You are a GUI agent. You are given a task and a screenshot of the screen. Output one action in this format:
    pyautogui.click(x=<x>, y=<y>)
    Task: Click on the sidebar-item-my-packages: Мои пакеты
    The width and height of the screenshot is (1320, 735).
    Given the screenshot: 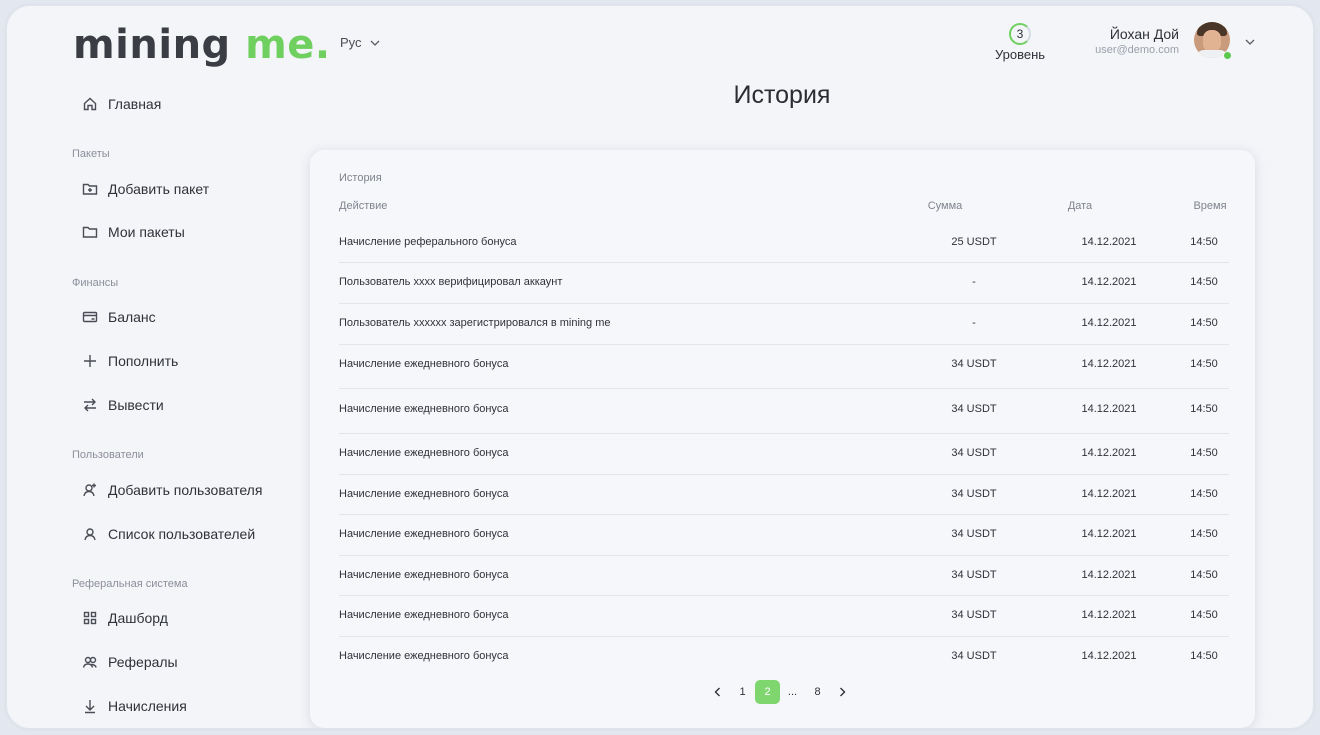 What is the action you would take?
    pyautogui.click(x=133, y=232)
    